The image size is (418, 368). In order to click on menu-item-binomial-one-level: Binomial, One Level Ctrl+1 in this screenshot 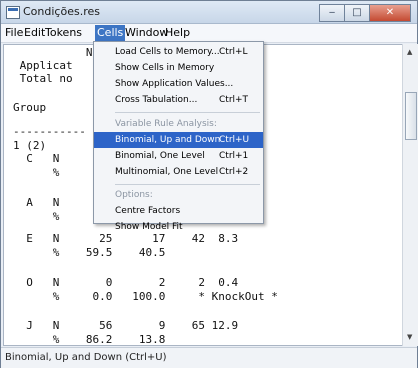, I will do `click(178, 156)`.